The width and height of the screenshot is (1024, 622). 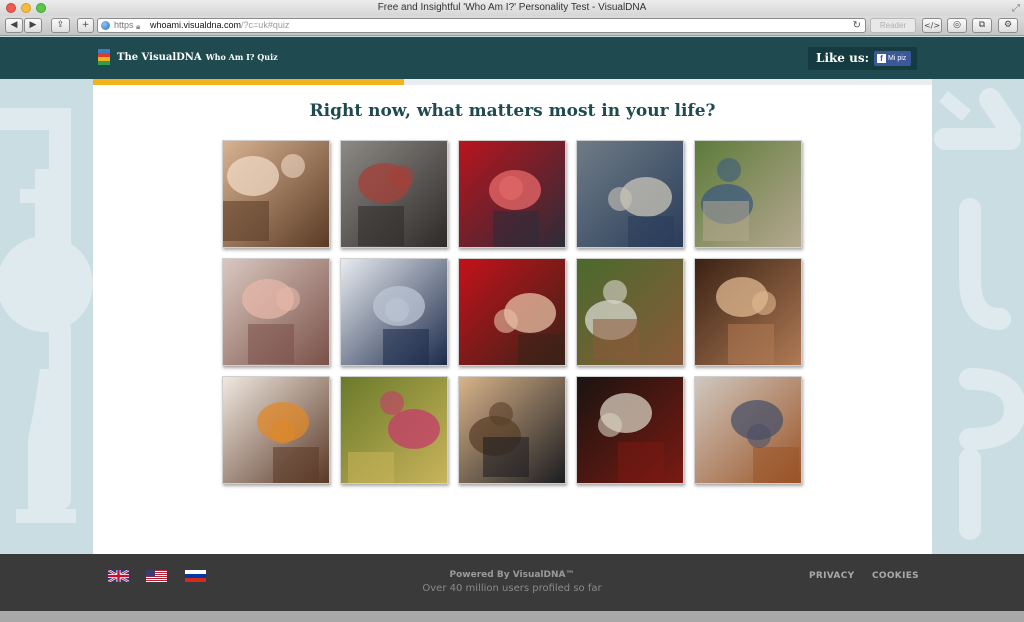 I want to click on answer-tile-meditation, so click(x=748, y=194).